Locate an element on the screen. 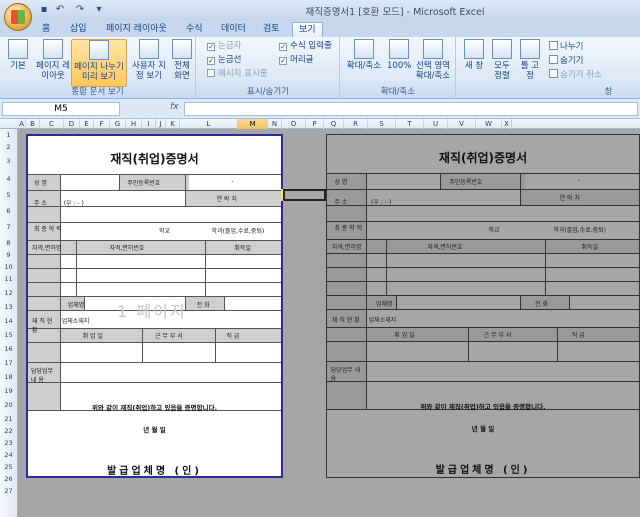  arrange-all-button: 모두 정렬 is located at coordinates (502, 60).